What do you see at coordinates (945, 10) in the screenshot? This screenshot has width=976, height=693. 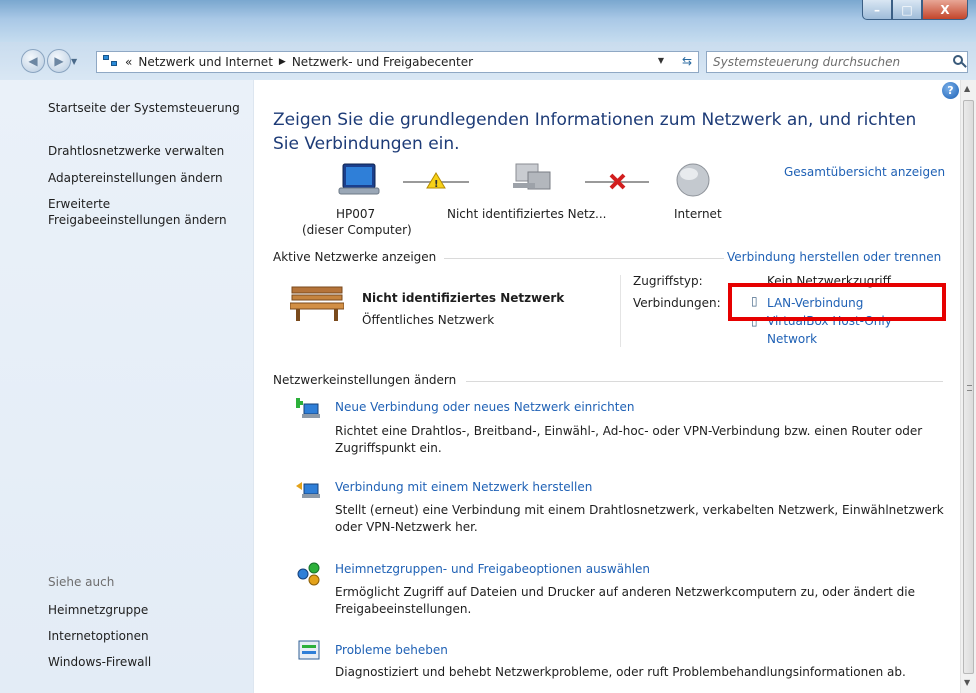 I see `close-button: X` at bounding box center [945, 10].